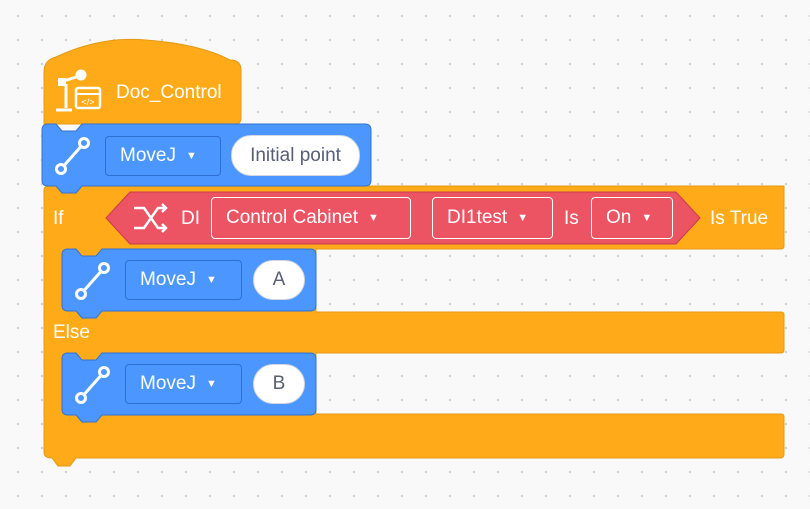 The image size is (810, 509). Describe the element at coordinates (279, 280) in the screenshot. I see `point-input-a: A` at that location.